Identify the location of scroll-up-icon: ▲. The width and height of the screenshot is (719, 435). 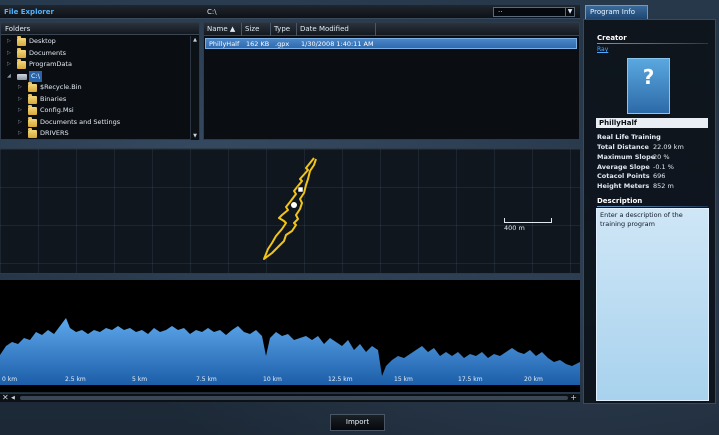
(195, 40).